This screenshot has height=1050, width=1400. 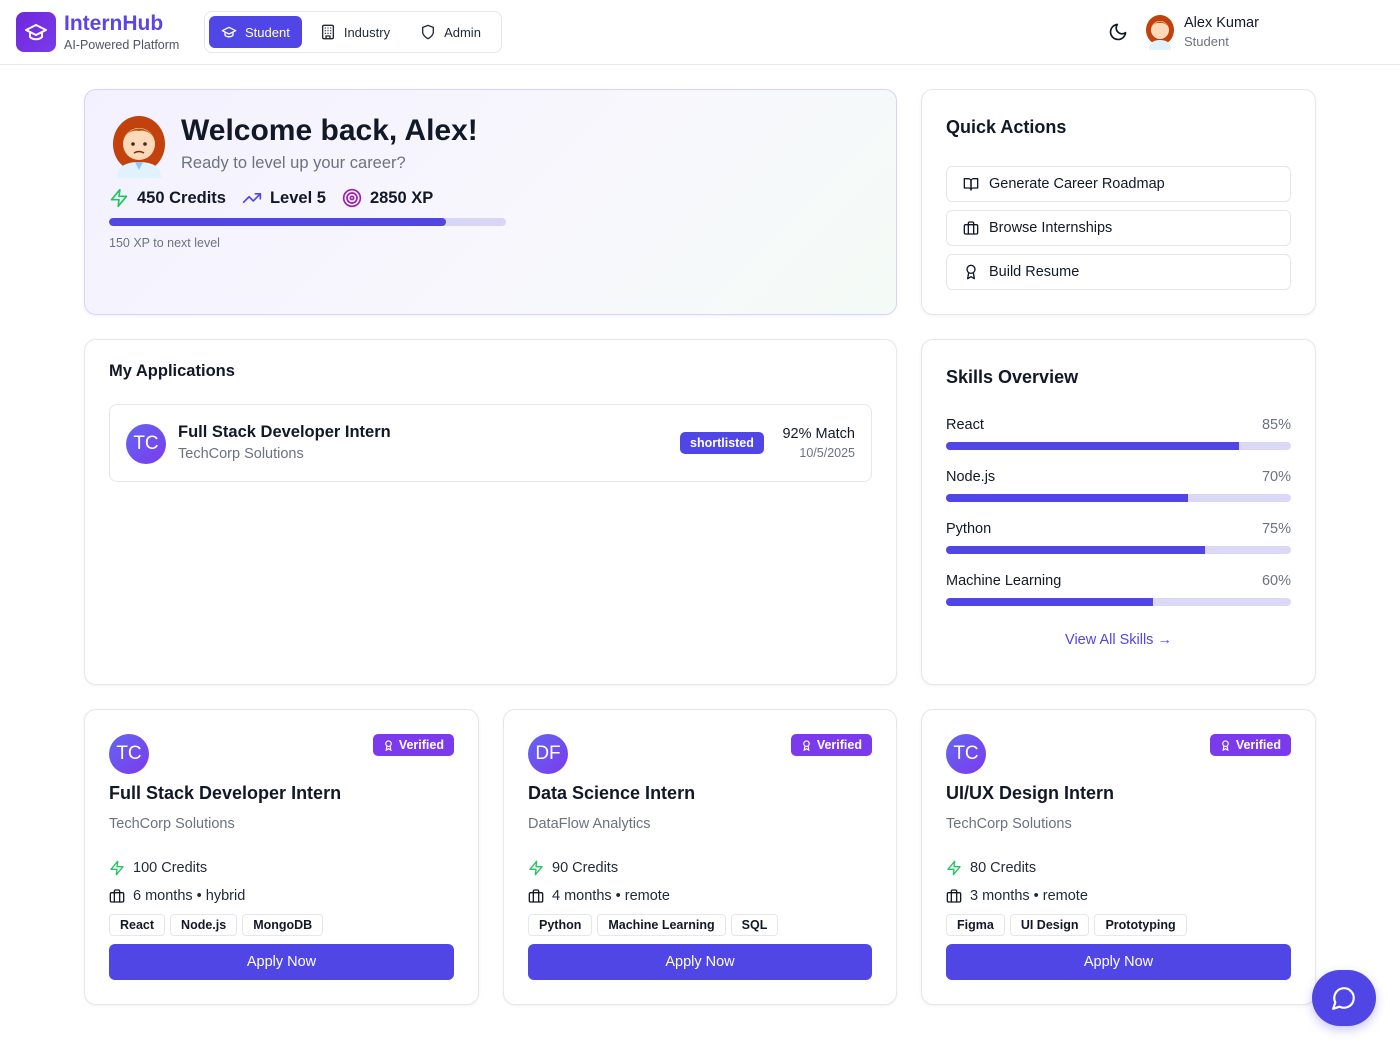 I want to click on graduation-cap-icon, so click(x=229, y=32).